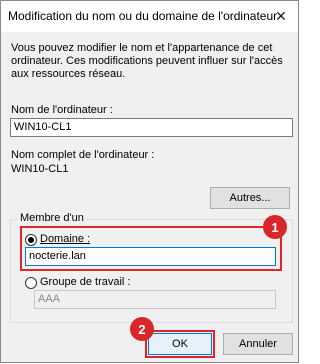 This screenshot has height=364, width=320. Describe the element at coordinates (62, 110) in the screenshot. I see `computer-name-label: Nom de l'ordinateur :` at that location.